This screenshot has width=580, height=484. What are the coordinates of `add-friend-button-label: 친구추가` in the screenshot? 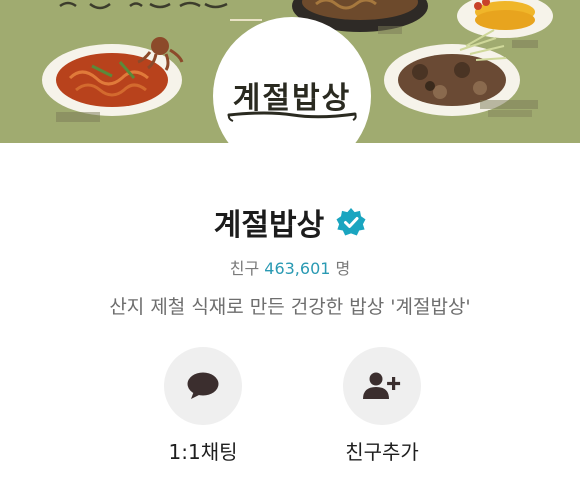 It's located at (382, 452).